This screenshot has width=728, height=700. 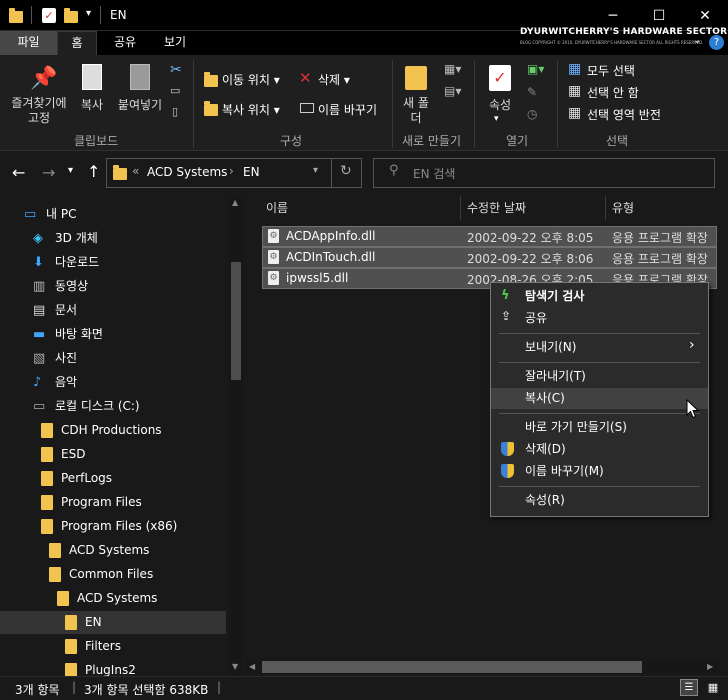 What do you see at coordinates (61, 214) in the screenshot?
I see `tree-item-label: 내 PC` at bounding box center [61, 214].